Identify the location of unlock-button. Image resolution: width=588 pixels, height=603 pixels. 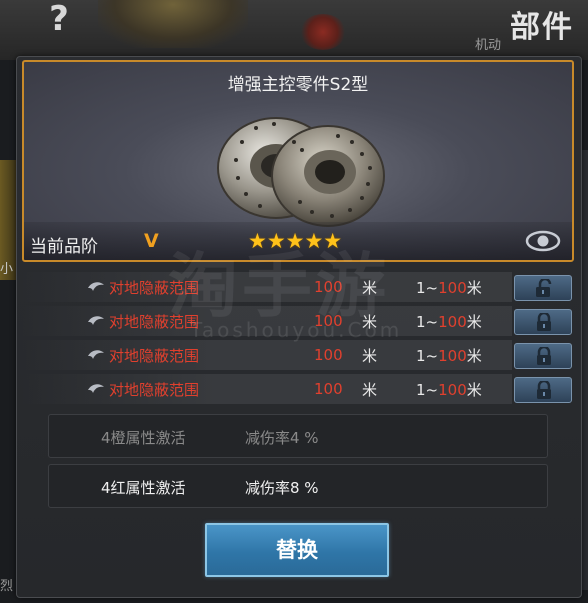
(543, 288).